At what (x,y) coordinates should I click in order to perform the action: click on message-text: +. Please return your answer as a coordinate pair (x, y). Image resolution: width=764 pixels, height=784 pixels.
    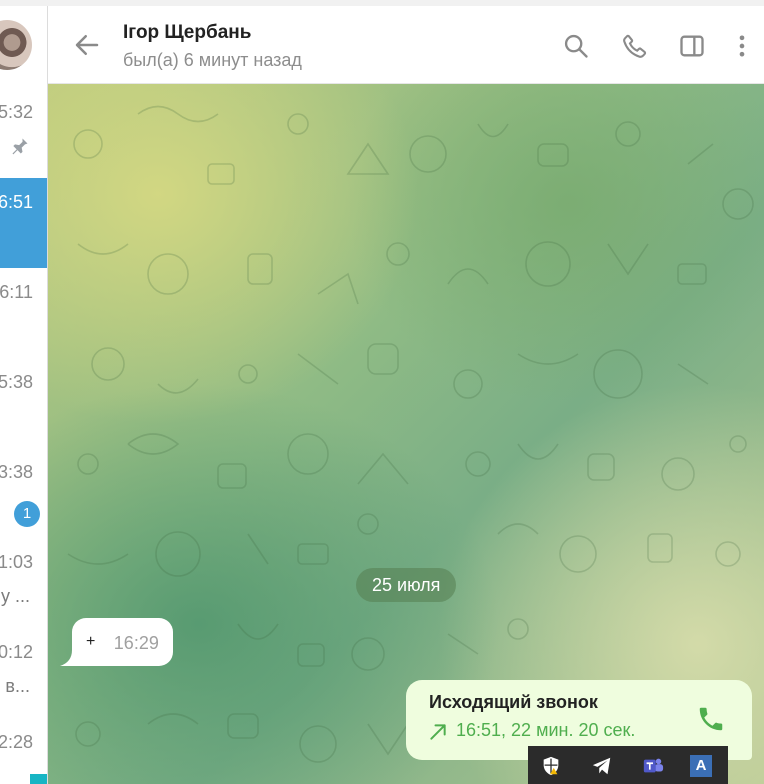
    Looking at the image, I should click on (91, 641).